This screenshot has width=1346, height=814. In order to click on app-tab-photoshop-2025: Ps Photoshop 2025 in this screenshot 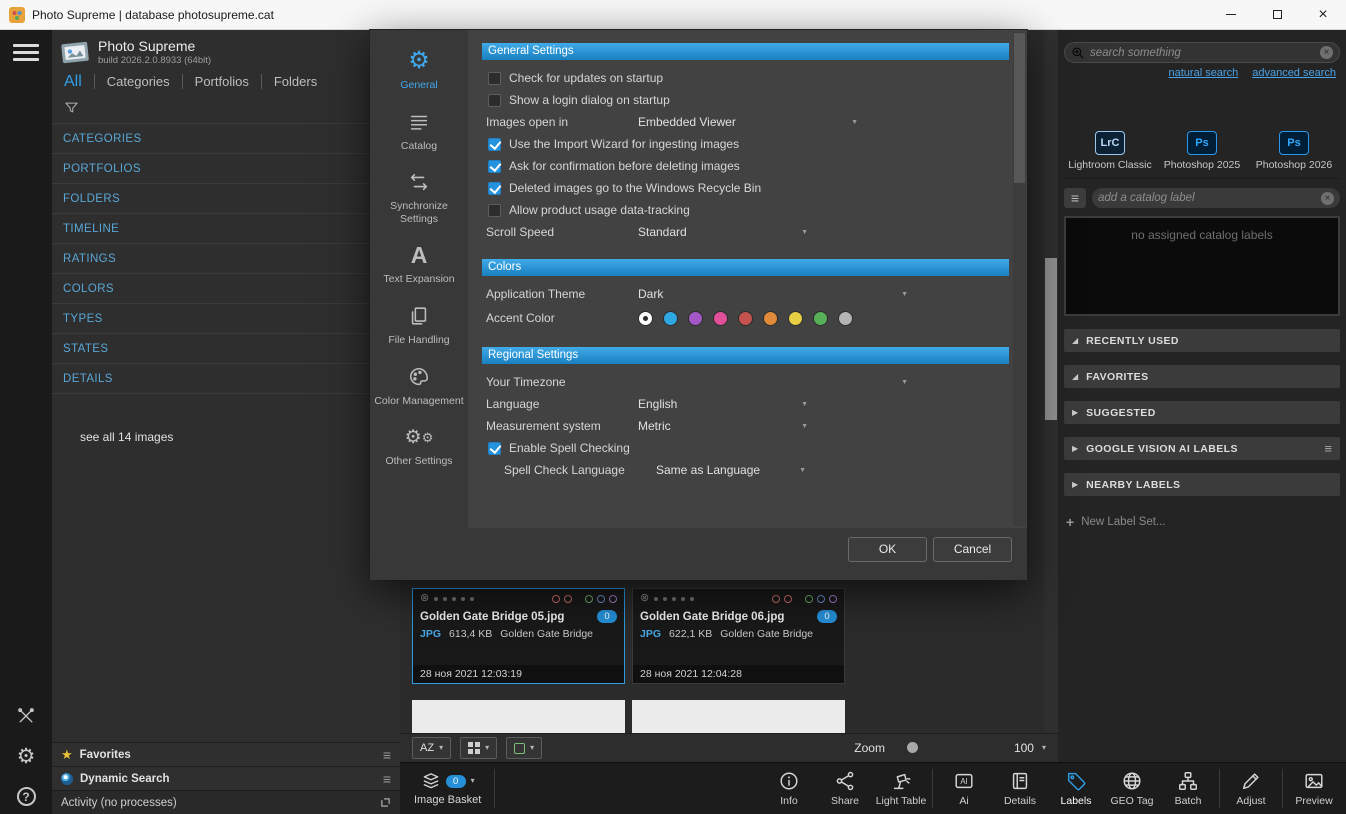, I will do `click(1202, 151)`.